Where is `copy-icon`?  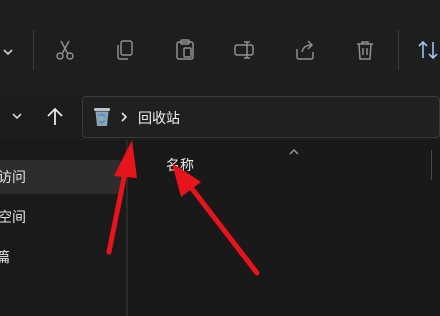
copy-icon is located at coordinates (125, 50).